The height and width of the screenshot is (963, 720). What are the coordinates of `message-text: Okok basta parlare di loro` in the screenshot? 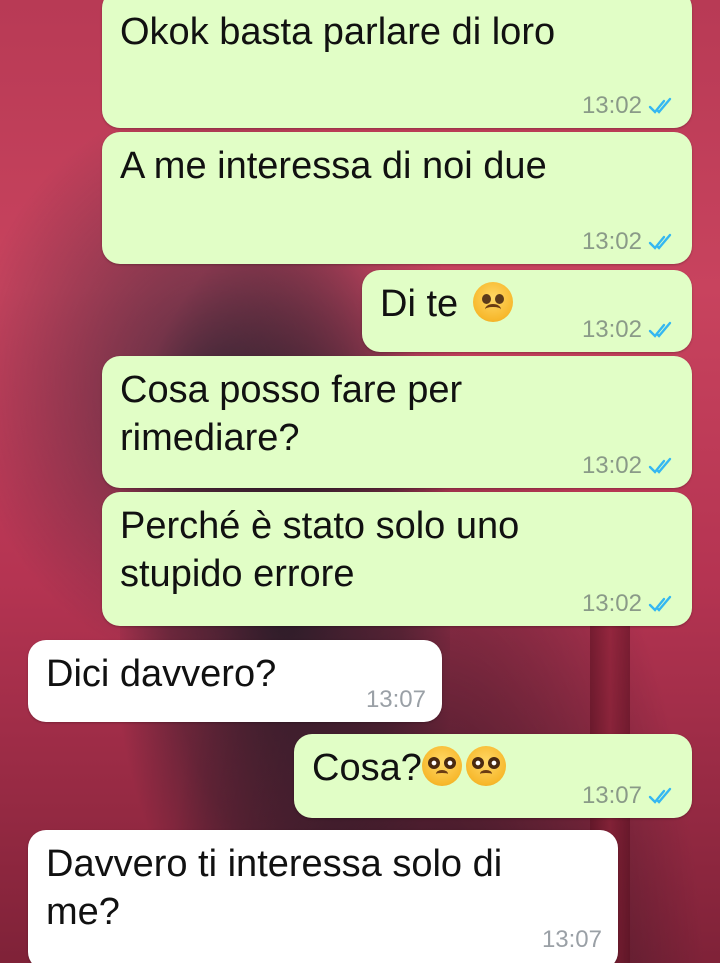 It's located at (338, 32).